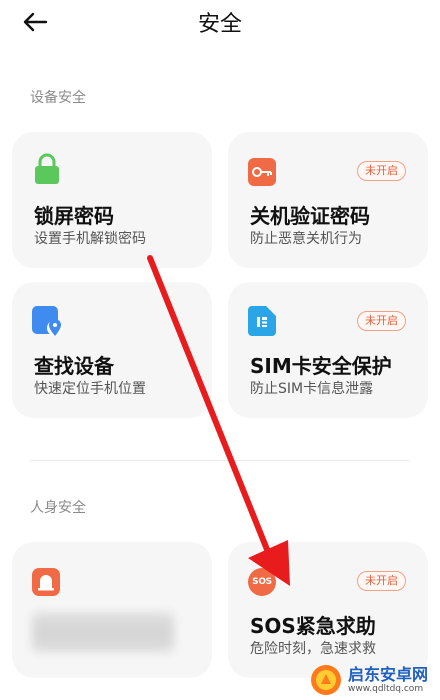 The height and width of the screenshot is (700, 440). I want to click on card-lock-screen-password: 锁屏密码 设置手机解锁密码, so click(112, 200).